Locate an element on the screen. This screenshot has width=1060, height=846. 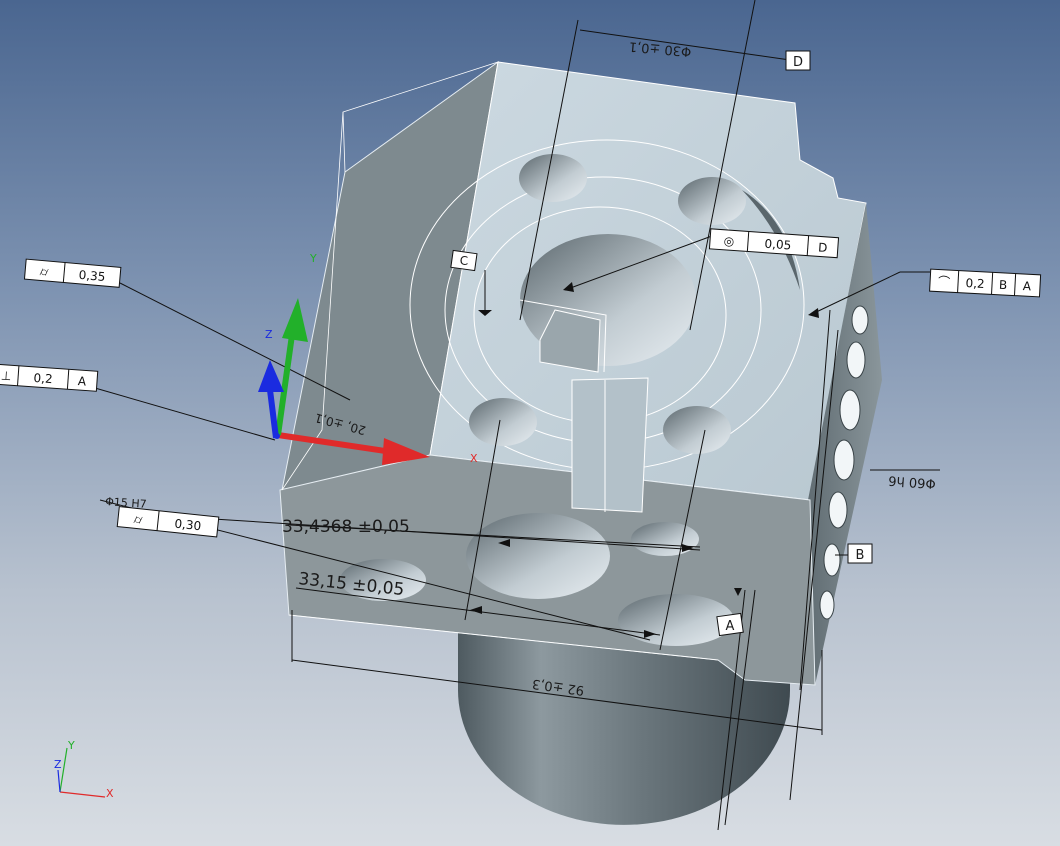
datum-b-label: B is located at coordinates (860, 555).